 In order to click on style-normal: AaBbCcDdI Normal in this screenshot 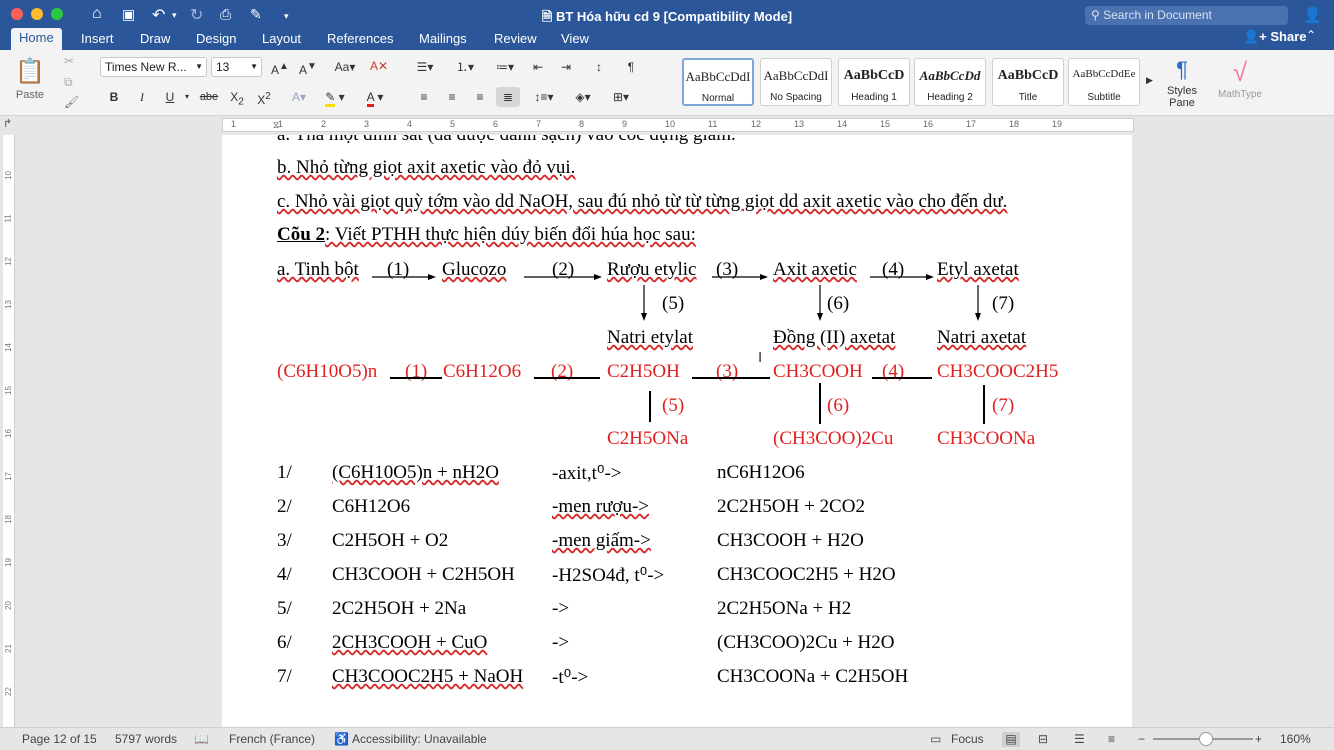, I will do `click(718, 82)`.